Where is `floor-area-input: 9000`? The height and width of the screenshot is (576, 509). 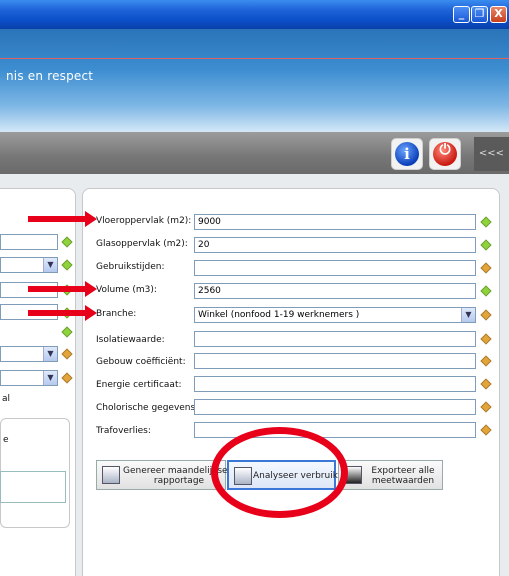
floor-area-input: 9000 is located at coordinates (335, 222).